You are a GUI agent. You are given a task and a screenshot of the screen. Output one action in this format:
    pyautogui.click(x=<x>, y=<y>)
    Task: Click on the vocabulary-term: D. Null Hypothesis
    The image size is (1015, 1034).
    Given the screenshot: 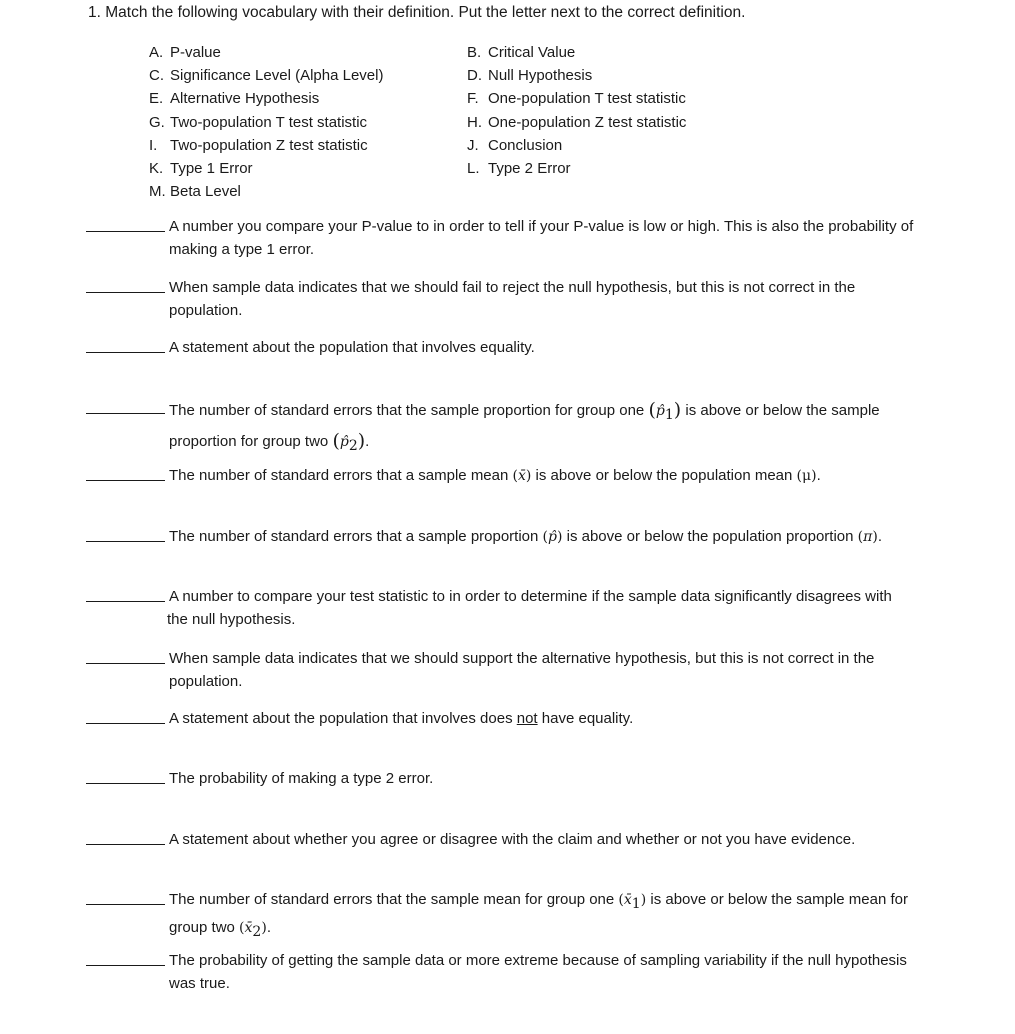 What is the action you would take?
    pyautogui.click(x=617, y=75)
    